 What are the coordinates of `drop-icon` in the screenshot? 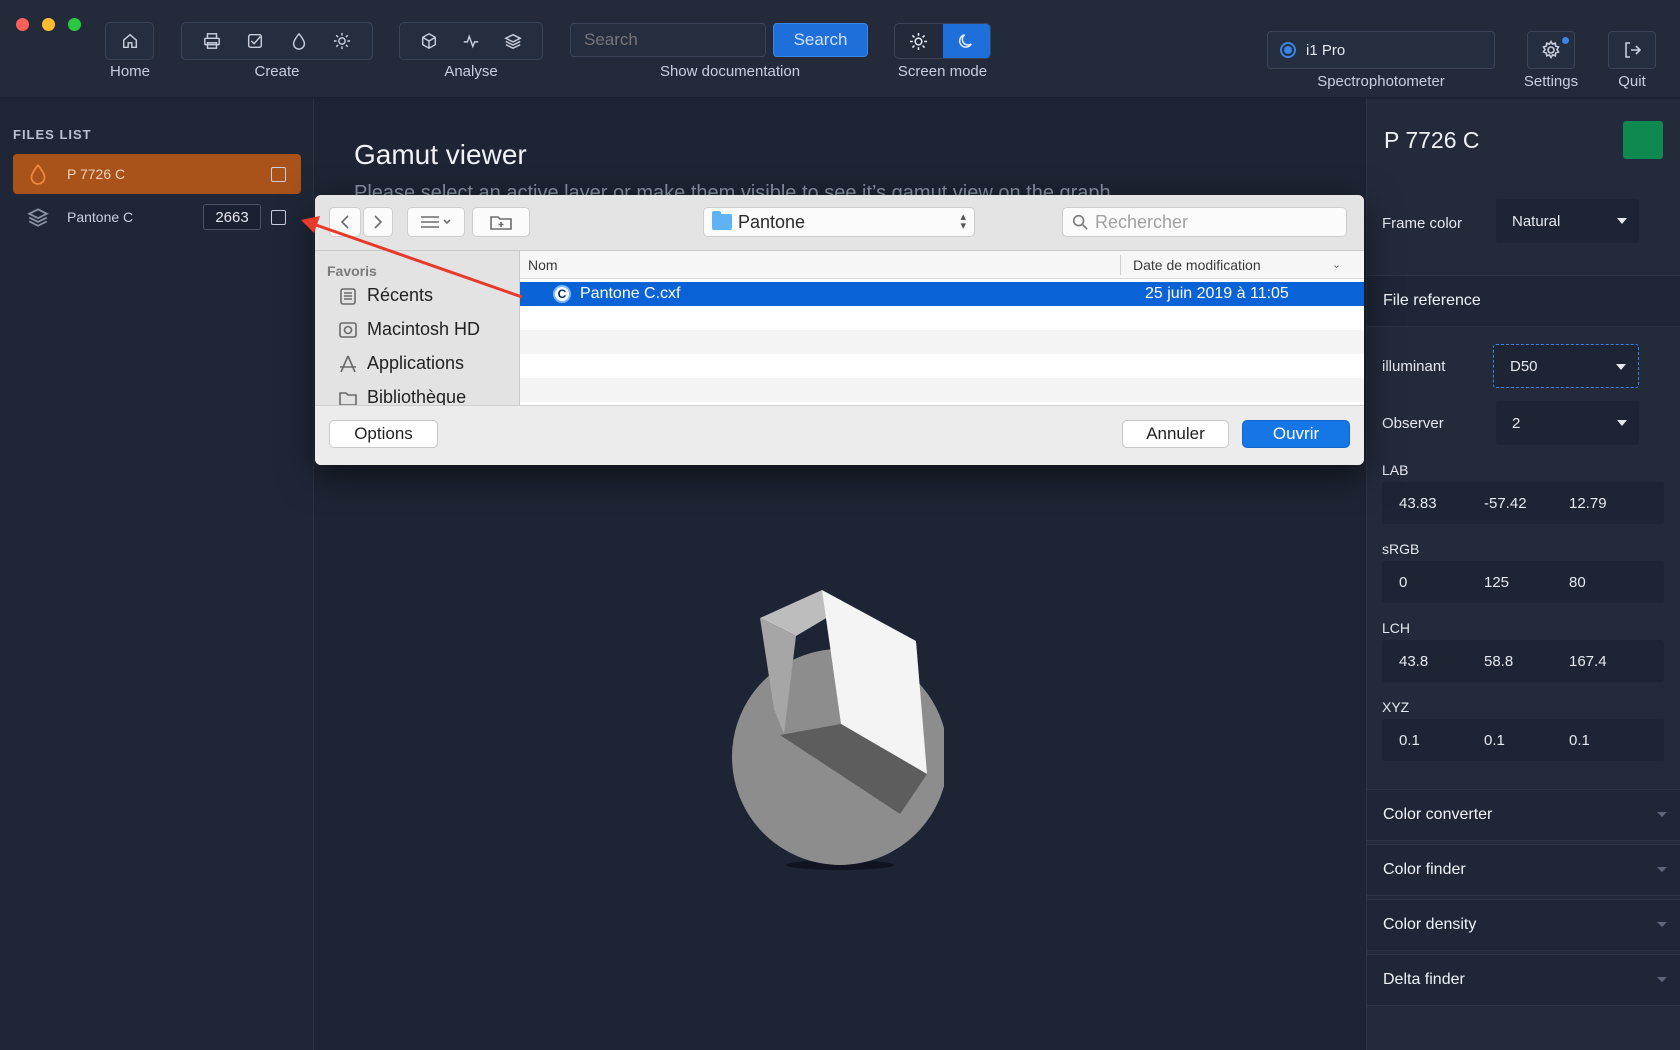 It's located at (299, 41).